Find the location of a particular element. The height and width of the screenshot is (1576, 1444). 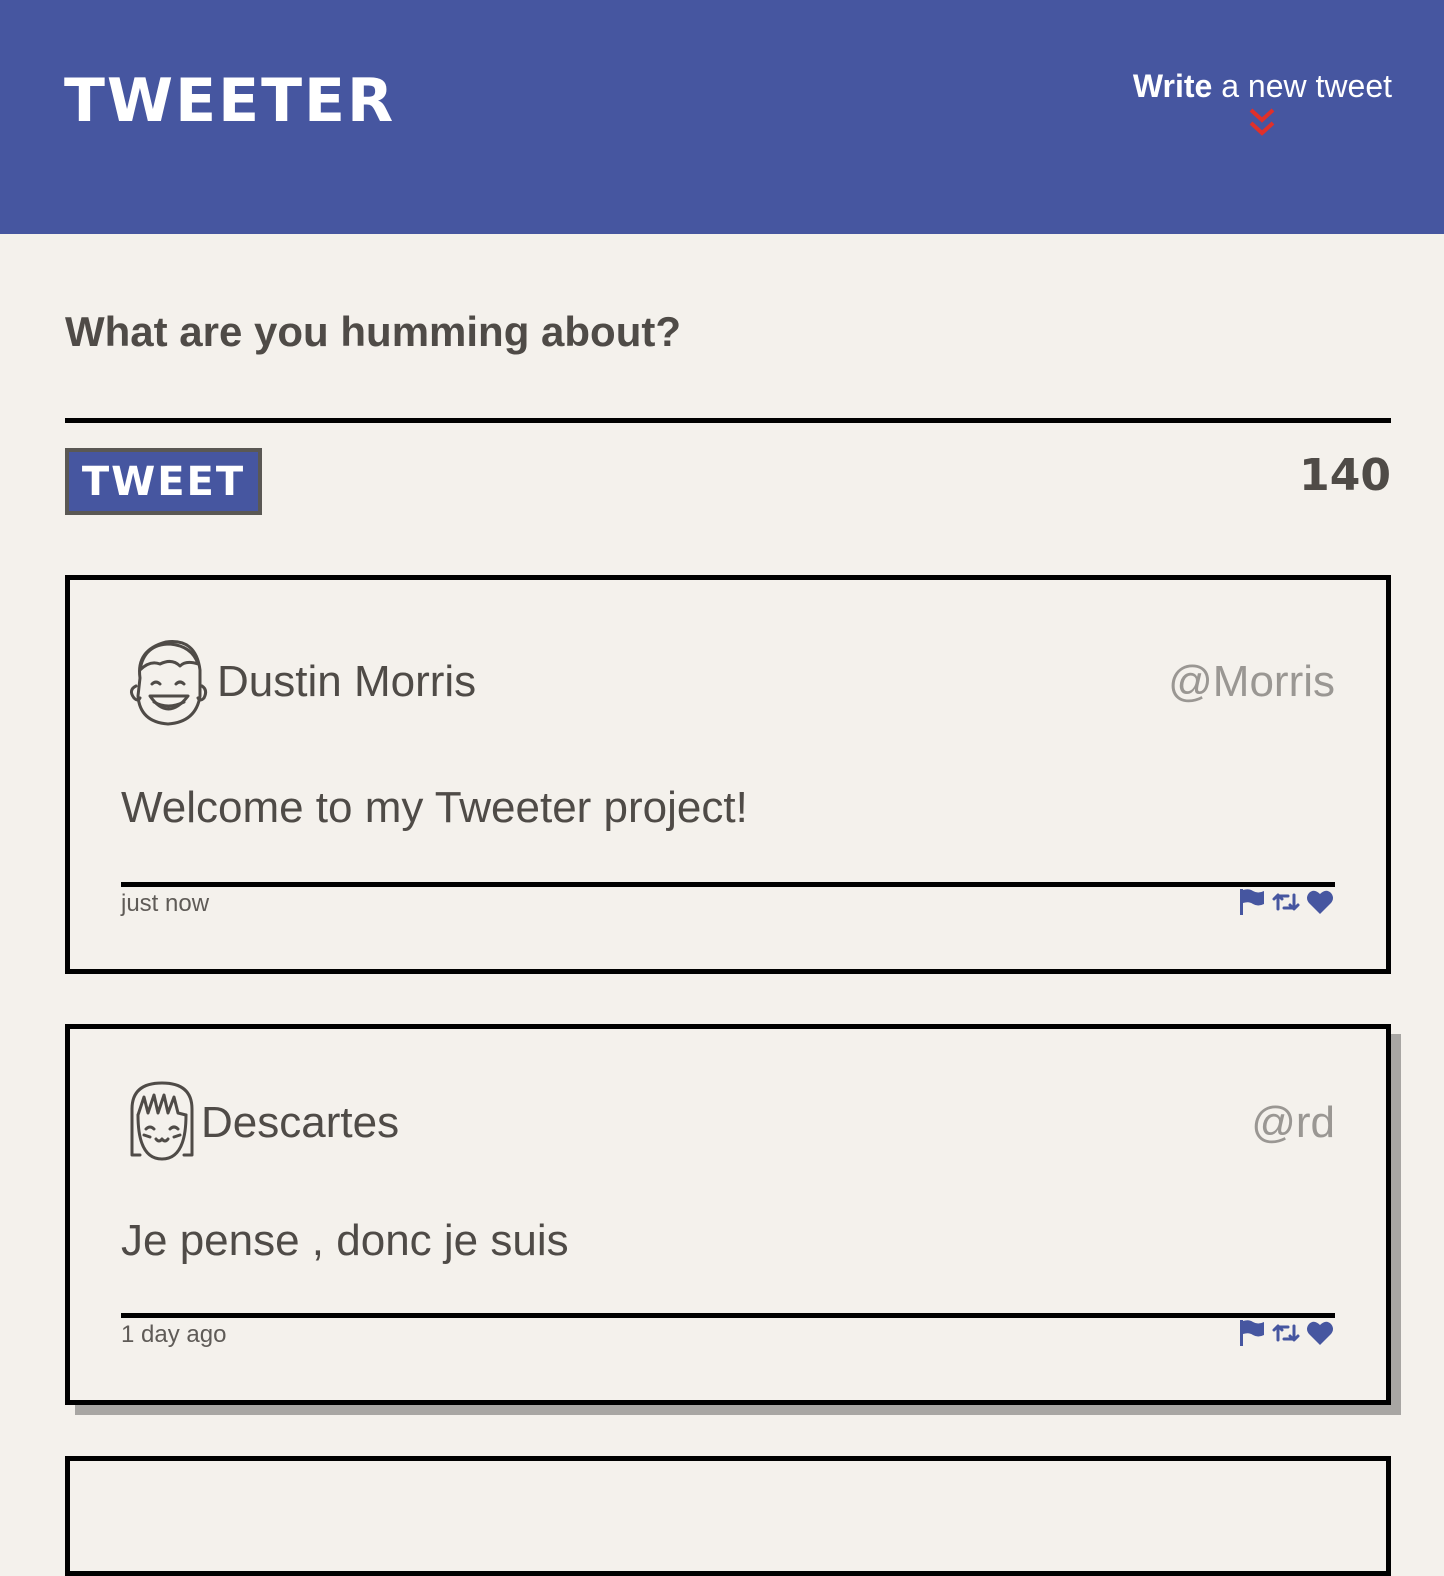

smiling-girl-avatar-icon is located at coordinates (162, 1121).